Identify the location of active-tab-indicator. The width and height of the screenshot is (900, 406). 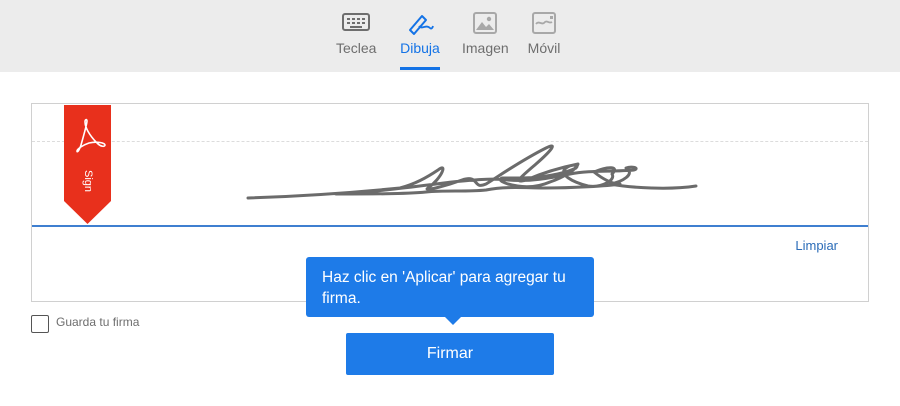
(420, 68).